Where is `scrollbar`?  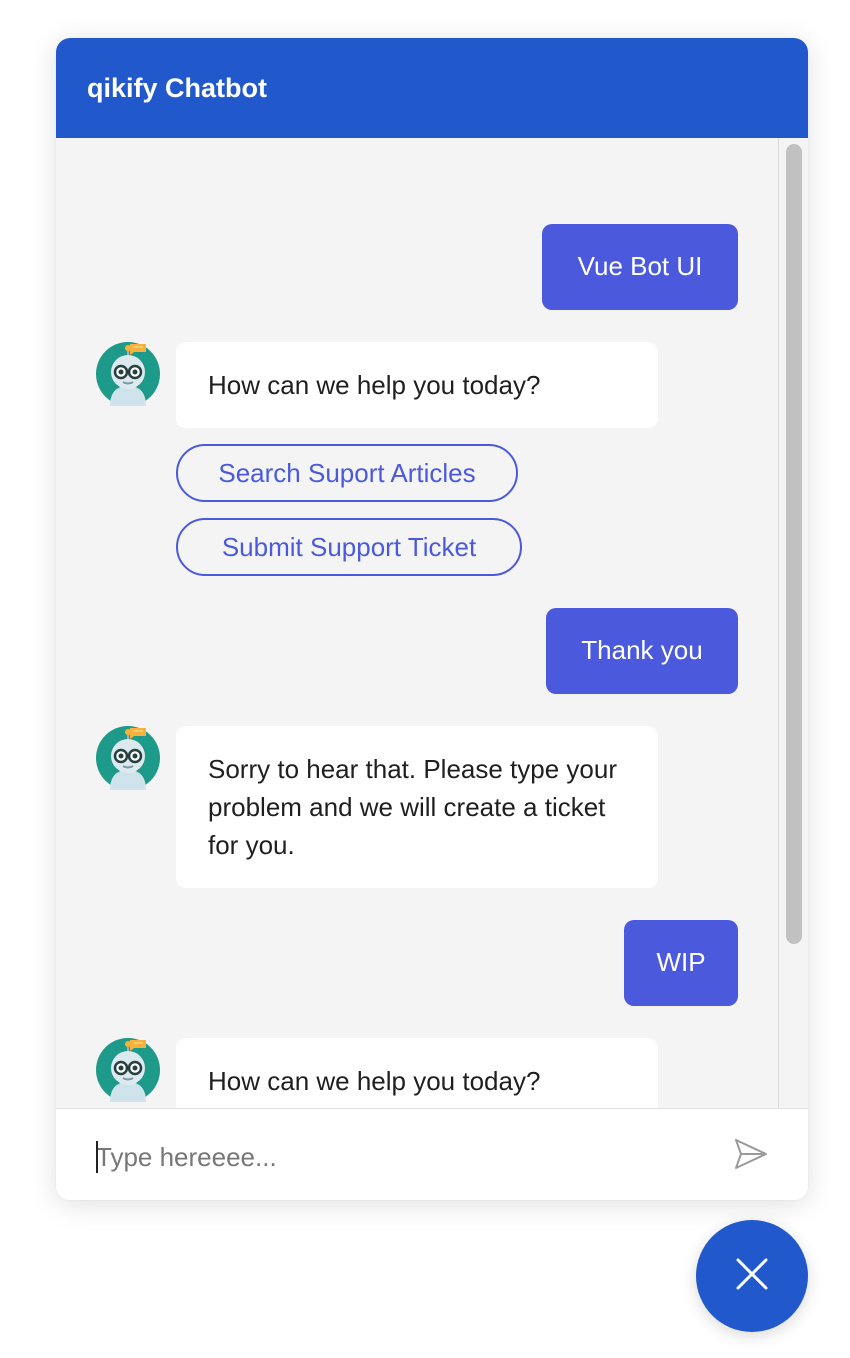
scrollbar is located at coordinates (795, 623).